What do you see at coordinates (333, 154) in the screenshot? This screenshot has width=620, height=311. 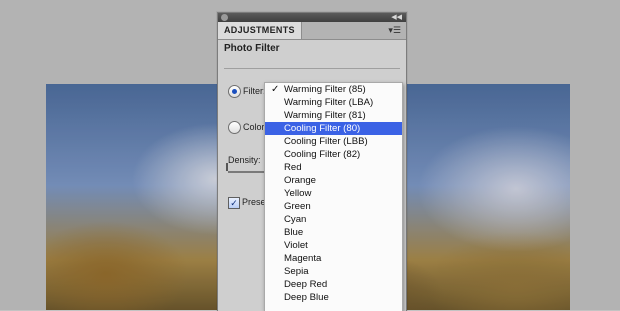 I see `filter-option-cooling-82: Cooling Filter (82)` at bounding box center [333, 154].